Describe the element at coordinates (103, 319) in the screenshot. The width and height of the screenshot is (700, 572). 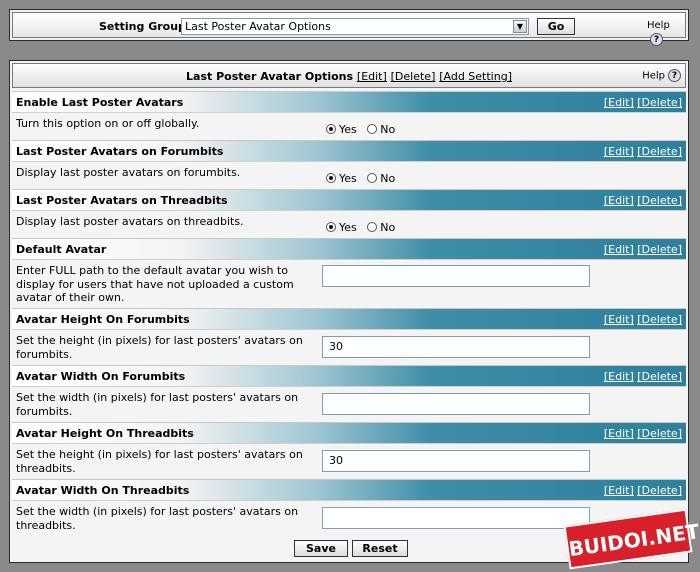
I see `setting-title: Avatar Height On Forumbits` at that location.